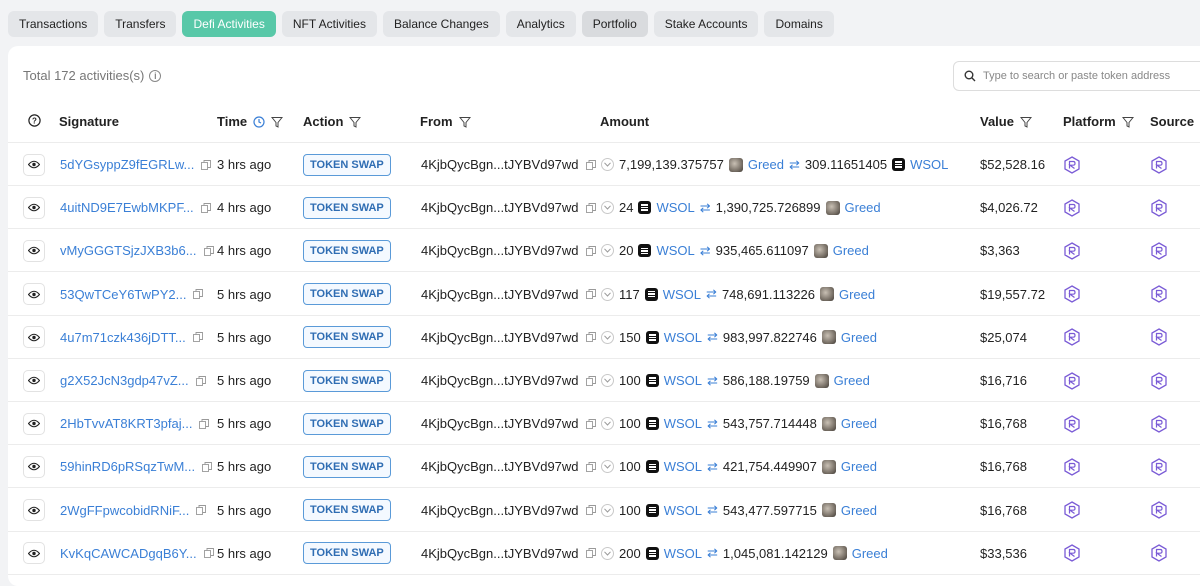  Describe the element at coordinates (766, 164) in the screenshot. I see `token-in-link: Greed` at that location.